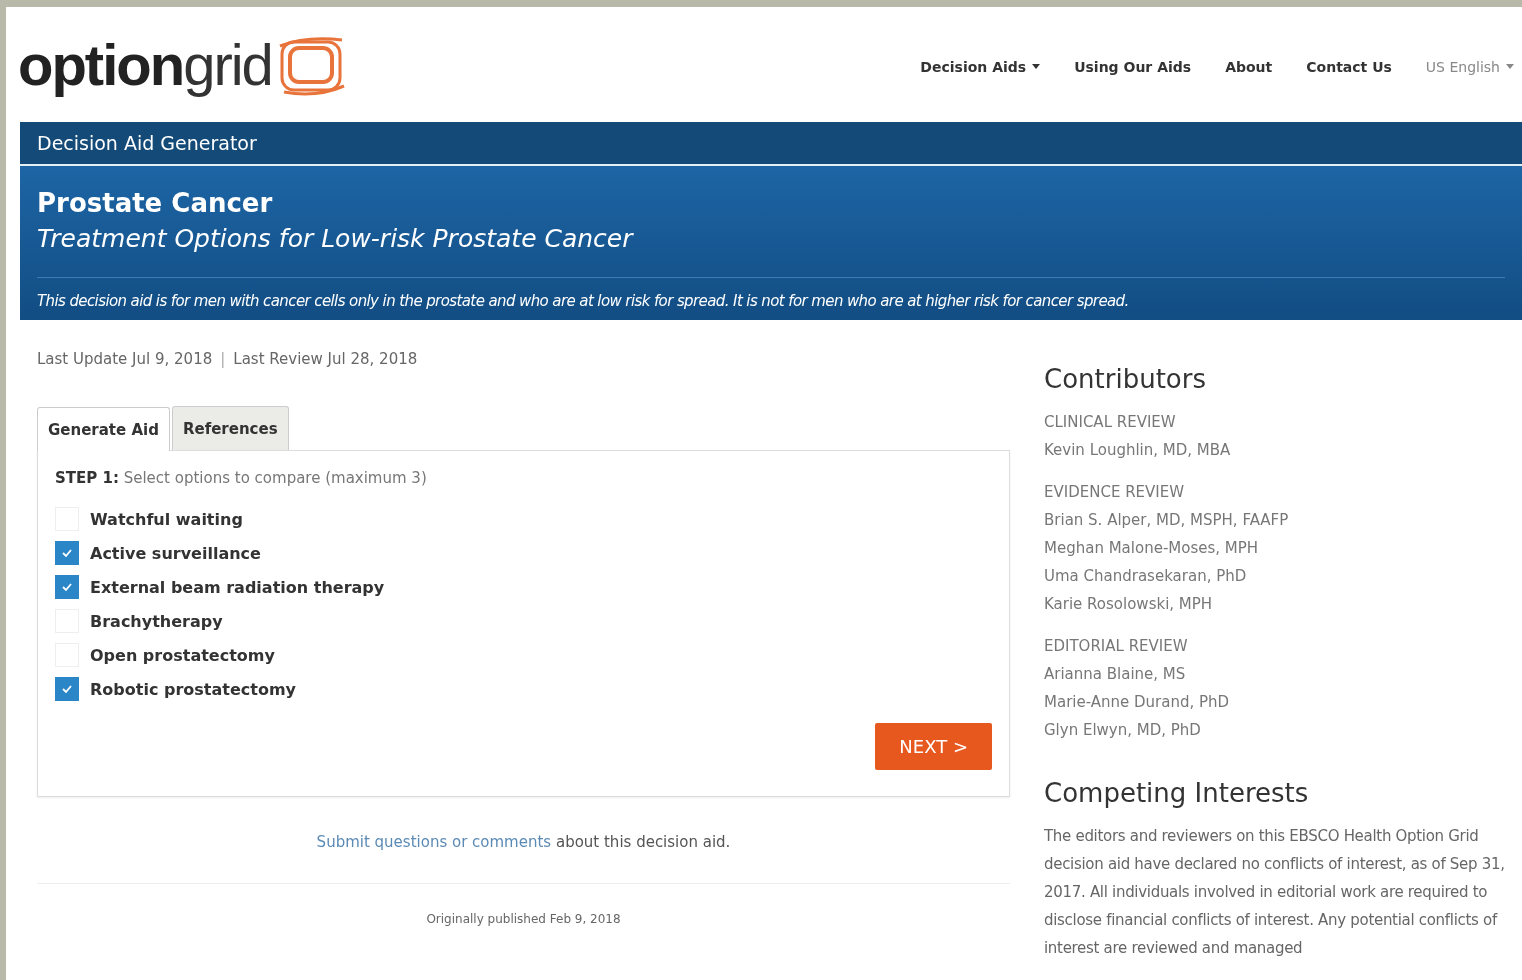  What do you see at coordinates (1110, 422) in the screenshot?
I see `review-heading: CLINICAL REVIEW` at bounding box center [1110, 422].